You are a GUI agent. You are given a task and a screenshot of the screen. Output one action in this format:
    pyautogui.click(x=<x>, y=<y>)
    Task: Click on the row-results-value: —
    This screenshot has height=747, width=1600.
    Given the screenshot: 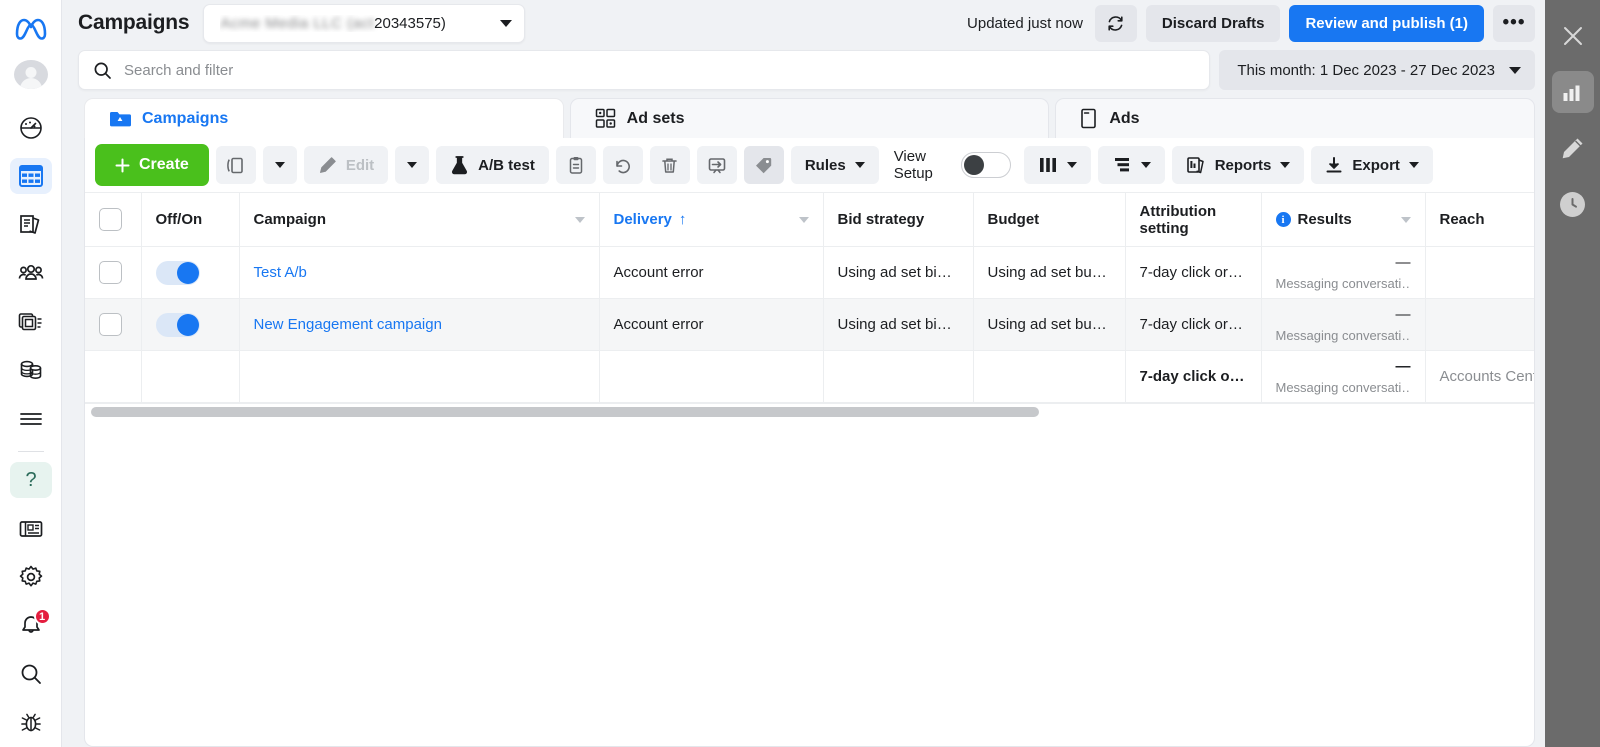 What is the action you would take?
    pyautogui.click(x=1403, y=314)
    